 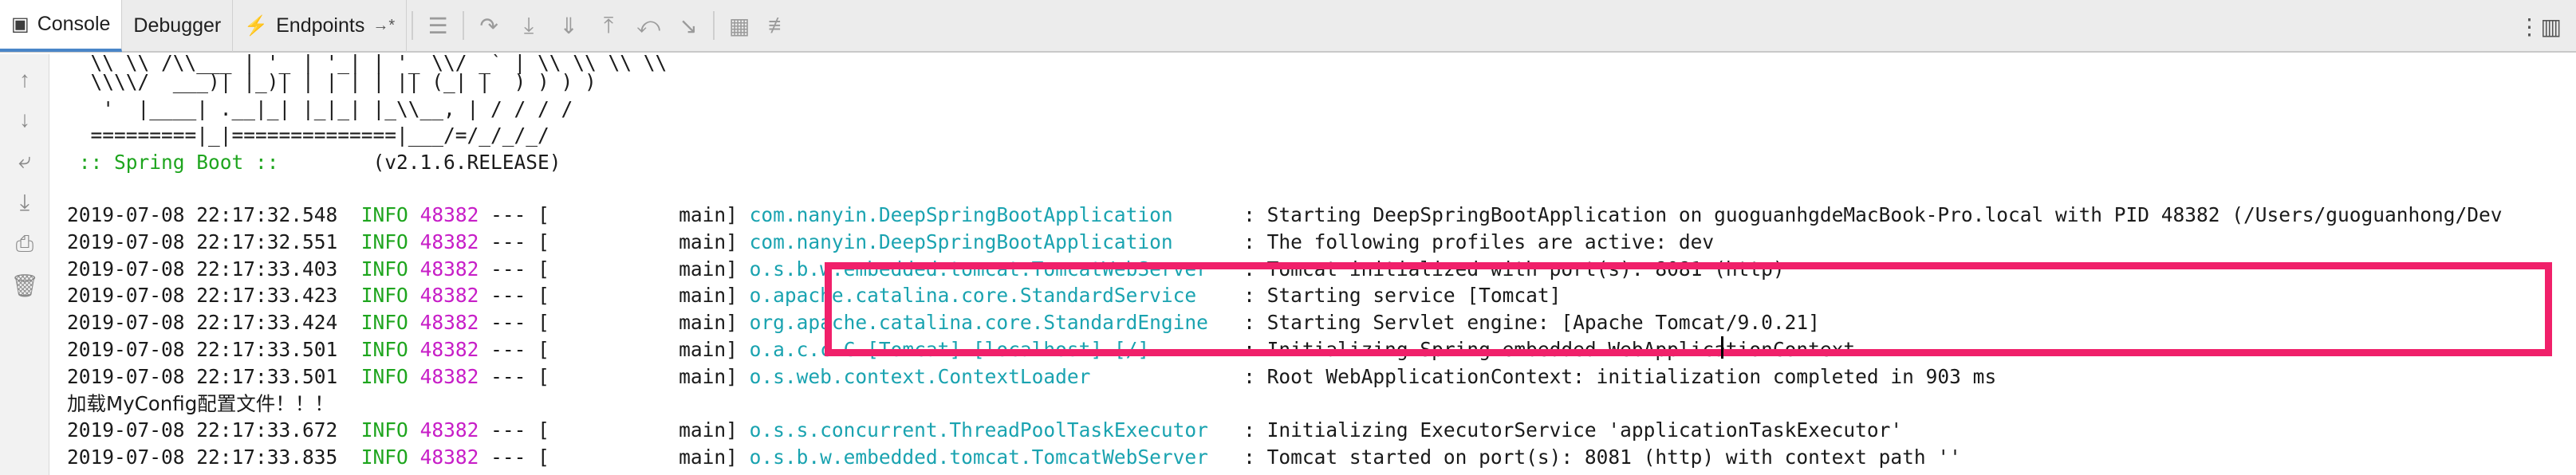 I want to click on layout-settings-icon: ⋮▥, so click(x=2540, y=26).